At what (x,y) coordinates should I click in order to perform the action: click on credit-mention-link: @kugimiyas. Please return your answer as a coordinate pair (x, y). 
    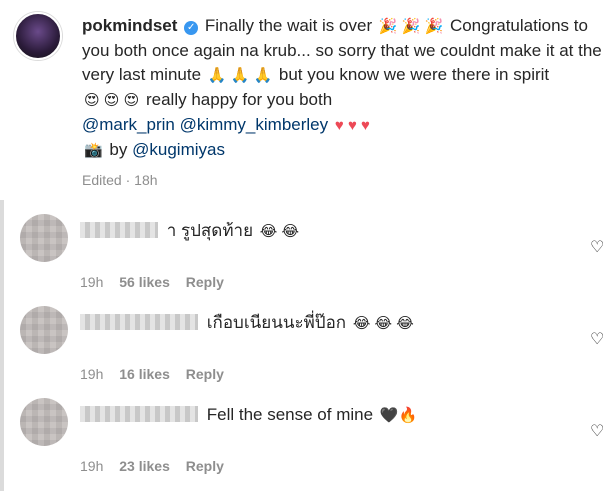
    Looking at the image, I should click on (178, 149).